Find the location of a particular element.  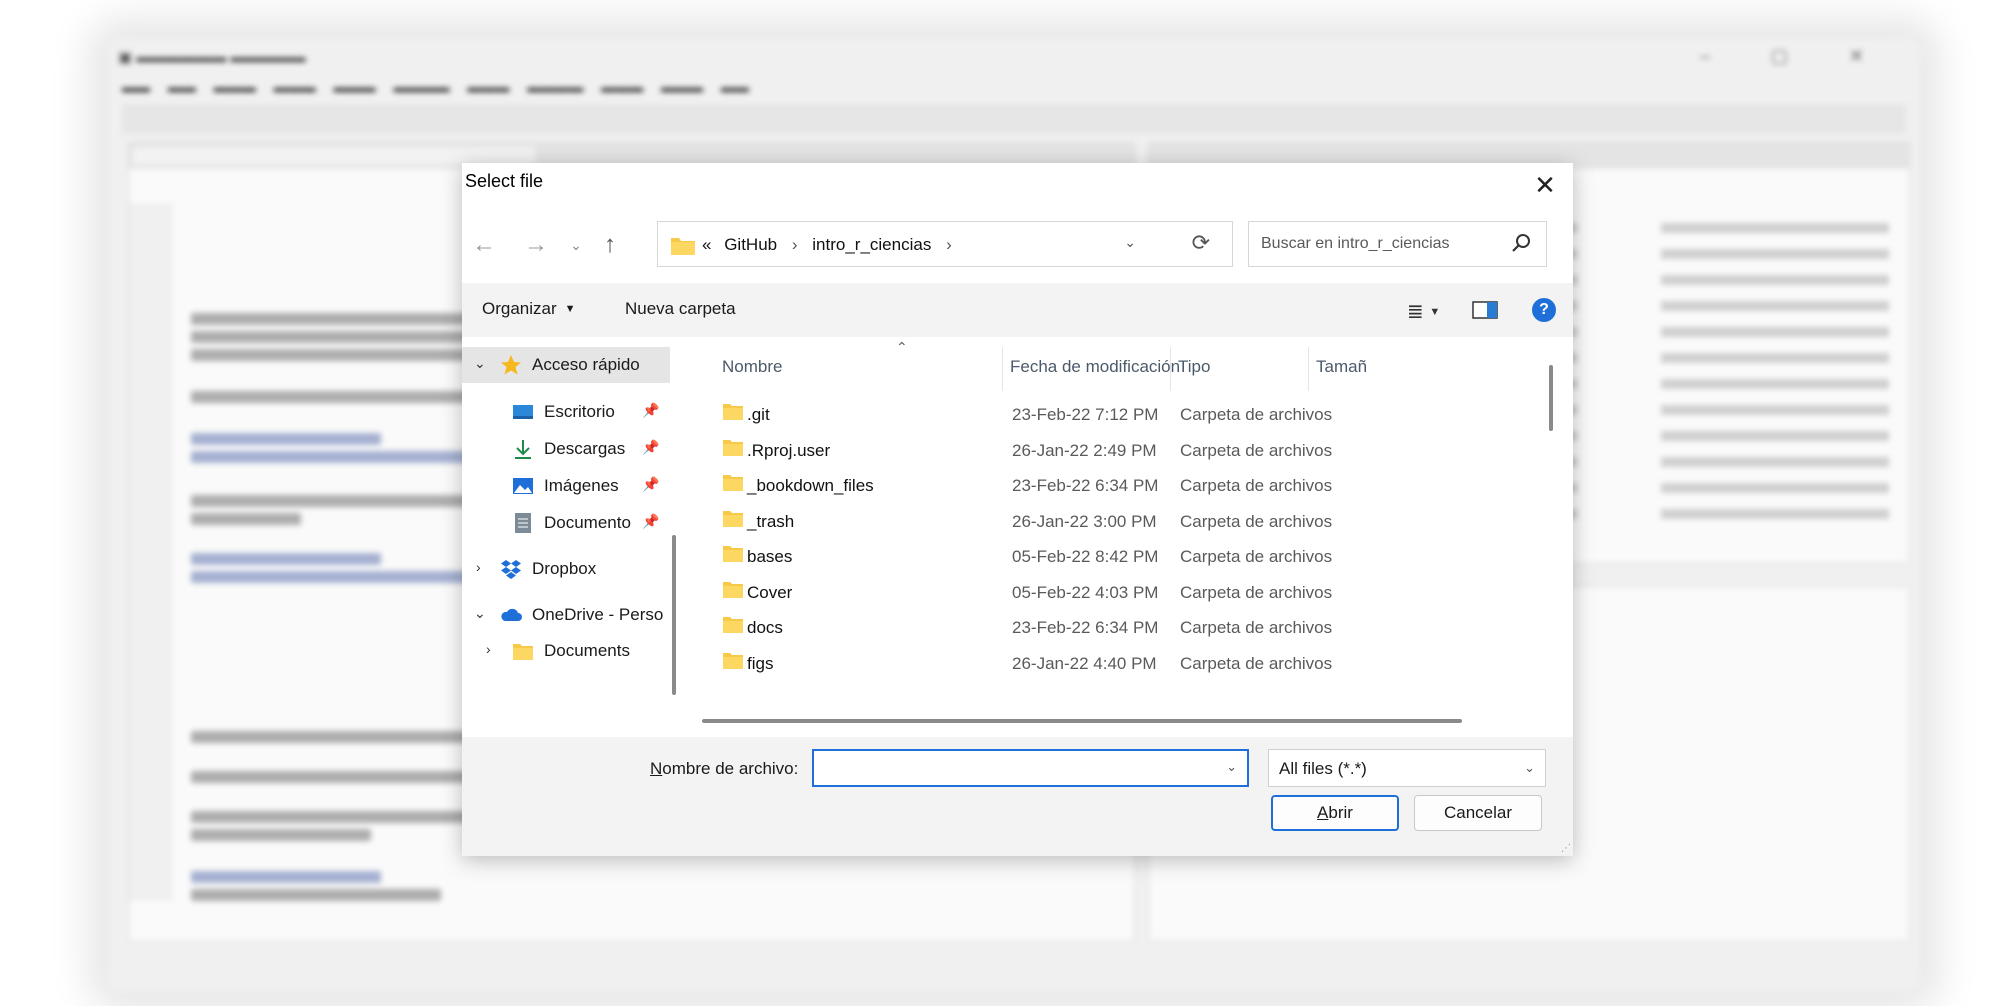

caret-down-icon: ▼ is located at coordinates (570, 309).